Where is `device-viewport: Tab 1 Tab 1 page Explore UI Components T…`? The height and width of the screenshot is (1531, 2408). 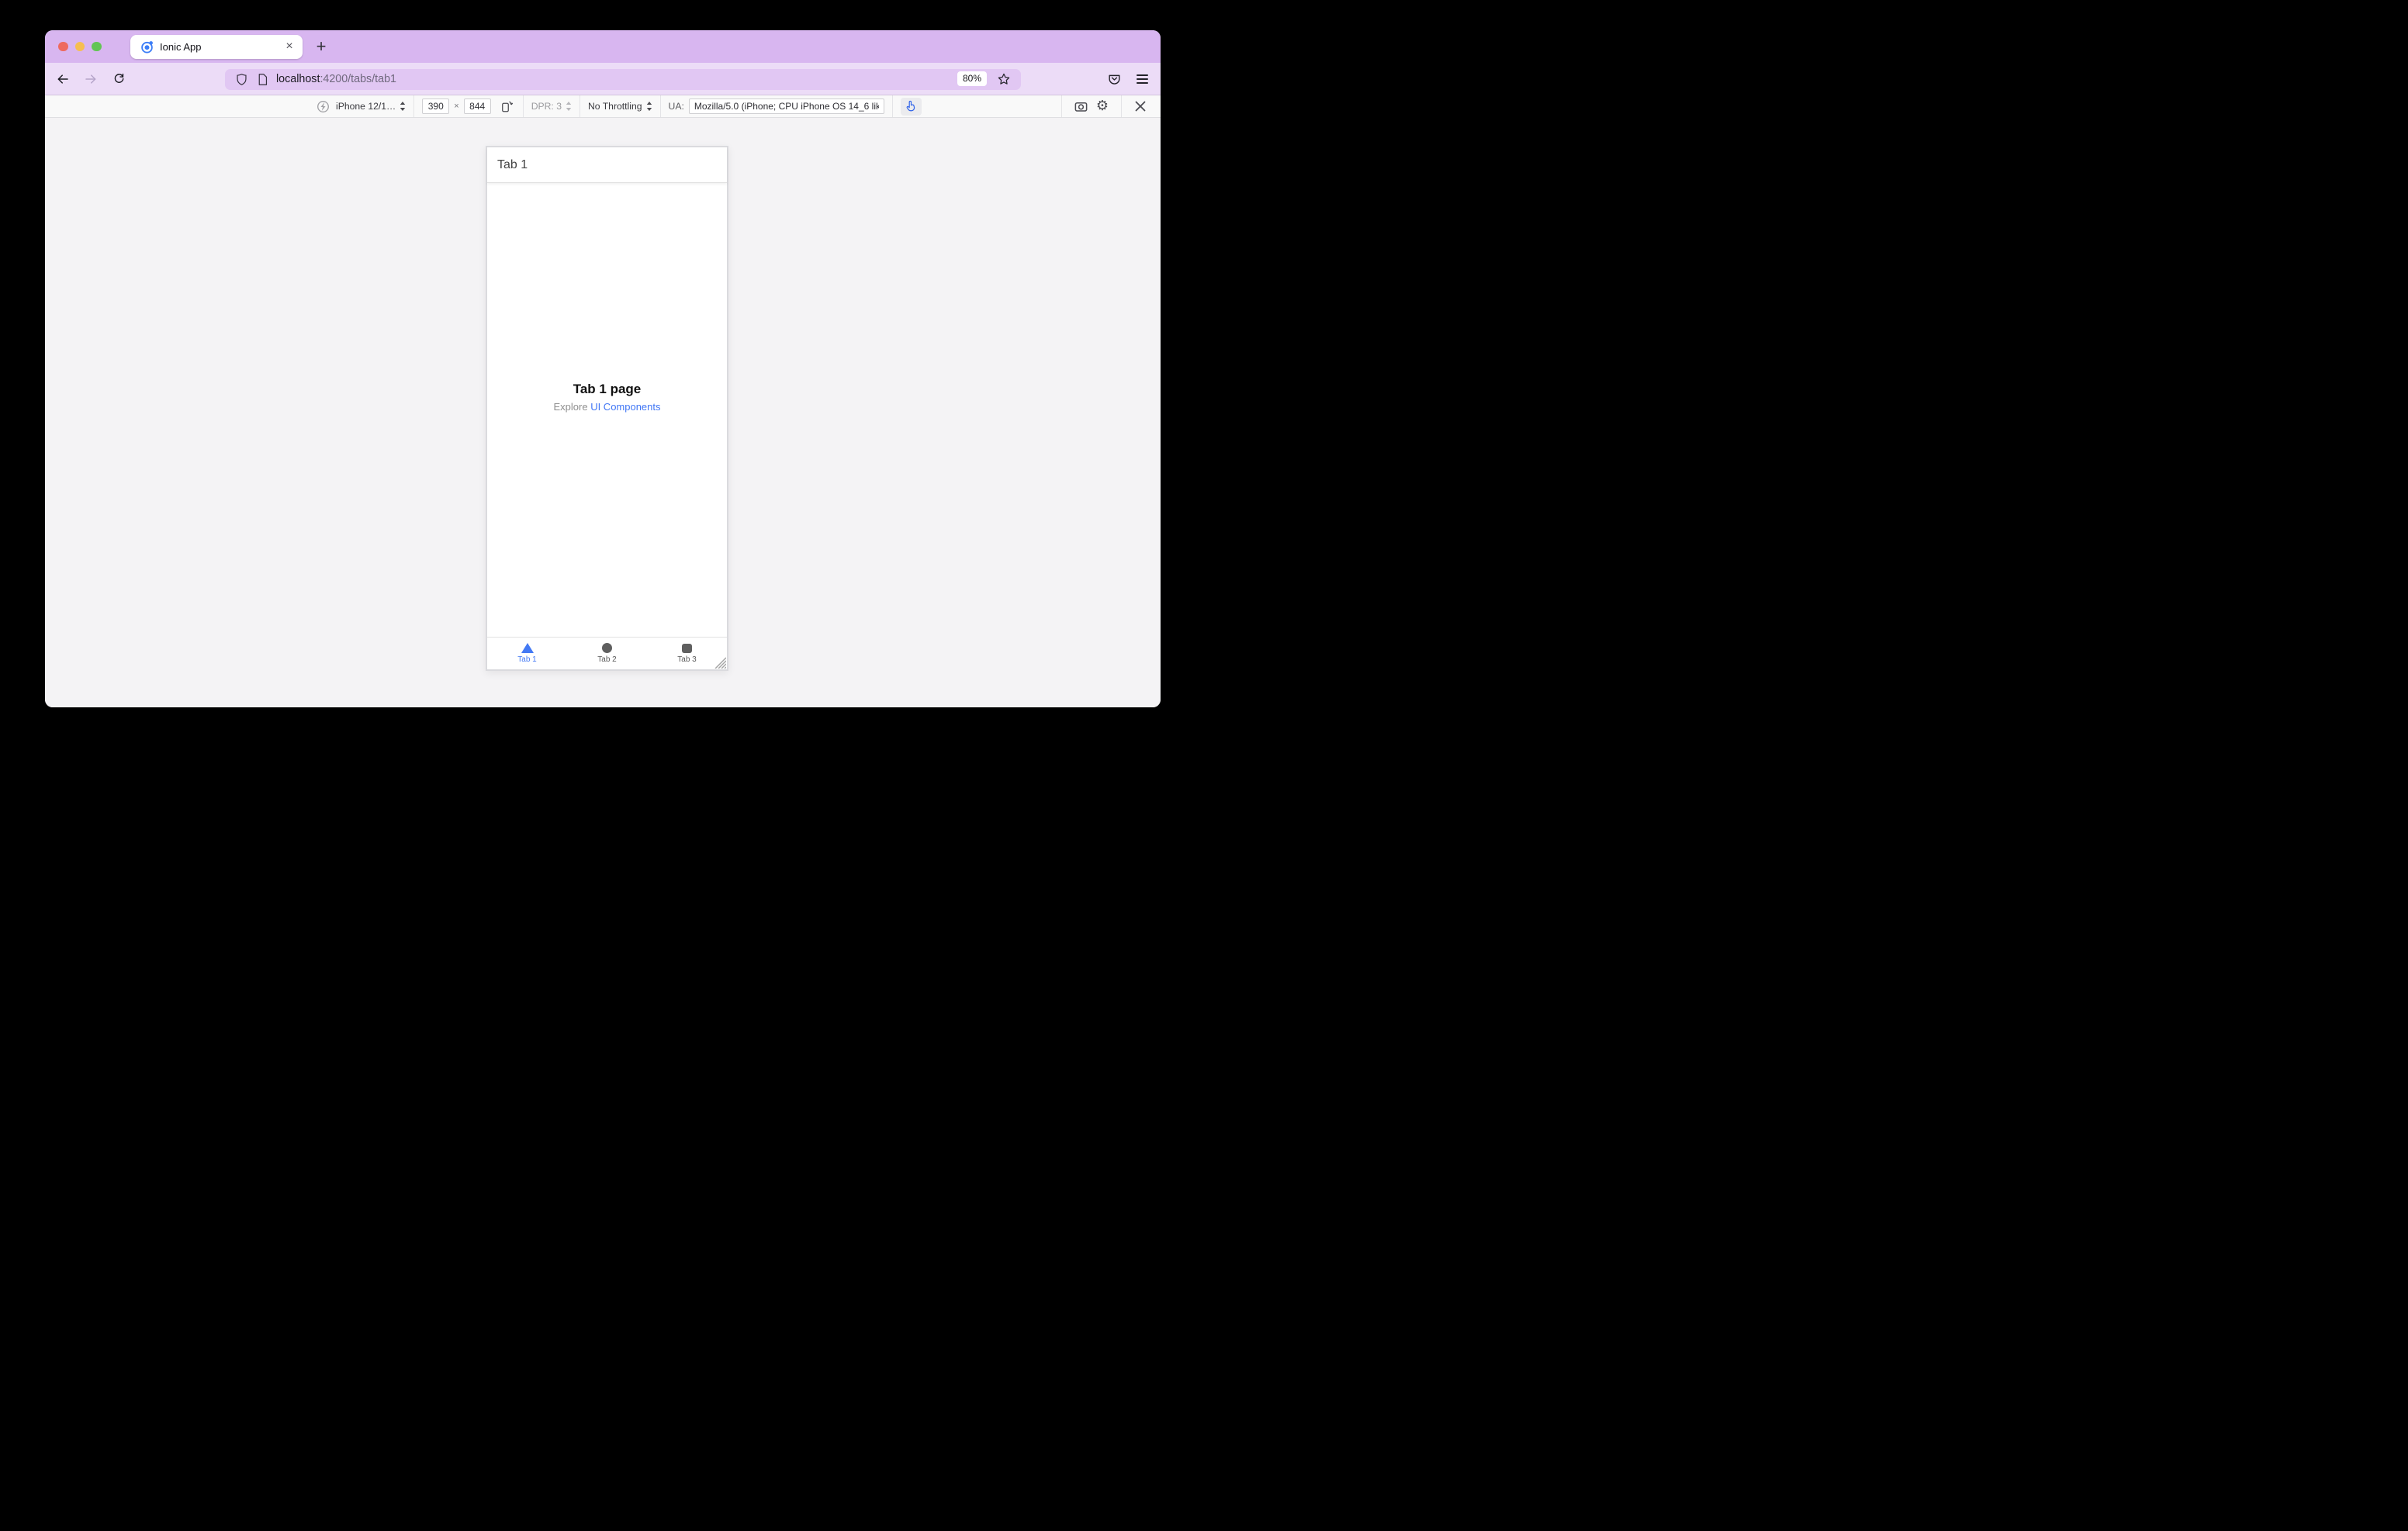 device-viewport: Tab 1 Tab 1 page Explore UI Components T… is located at coordinates (607, 408).